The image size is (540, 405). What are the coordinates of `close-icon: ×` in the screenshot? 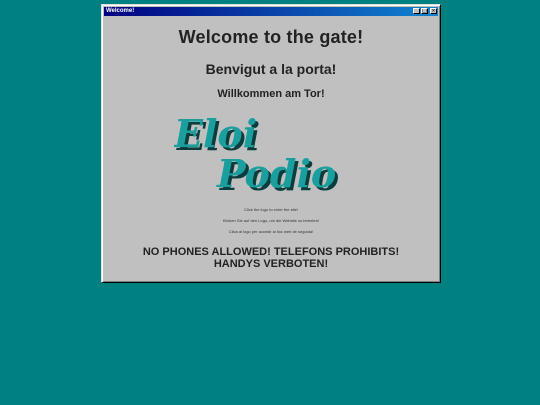 It's located at (433, 11).